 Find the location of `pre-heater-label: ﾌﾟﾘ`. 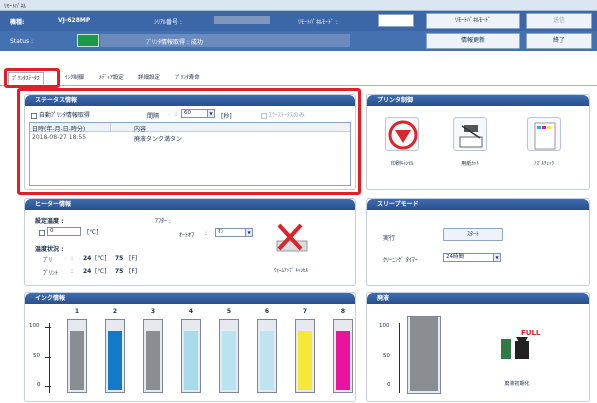

pre-heater-label: ﾌﾟﾘ is located at coordinates (48, 260).